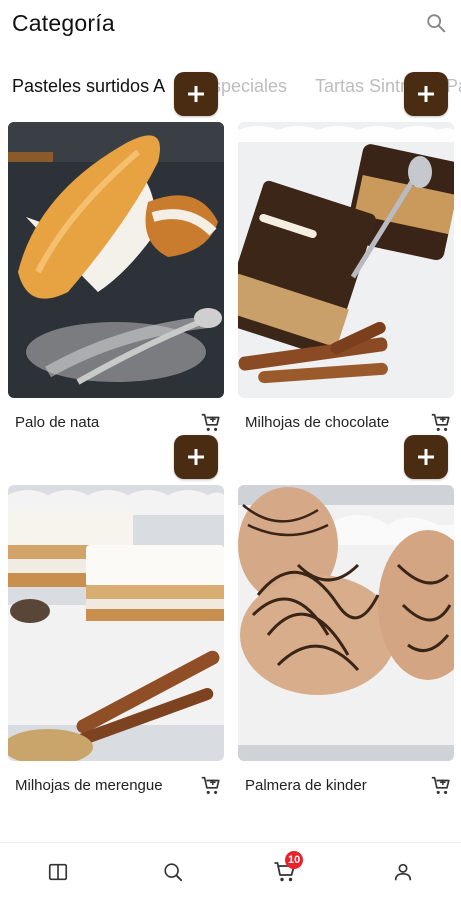 This screenshot has width=461, height=900. Describe the element at coordinates (230, 871) in the screenshot. I see `bottom-nav: 10` at that location.